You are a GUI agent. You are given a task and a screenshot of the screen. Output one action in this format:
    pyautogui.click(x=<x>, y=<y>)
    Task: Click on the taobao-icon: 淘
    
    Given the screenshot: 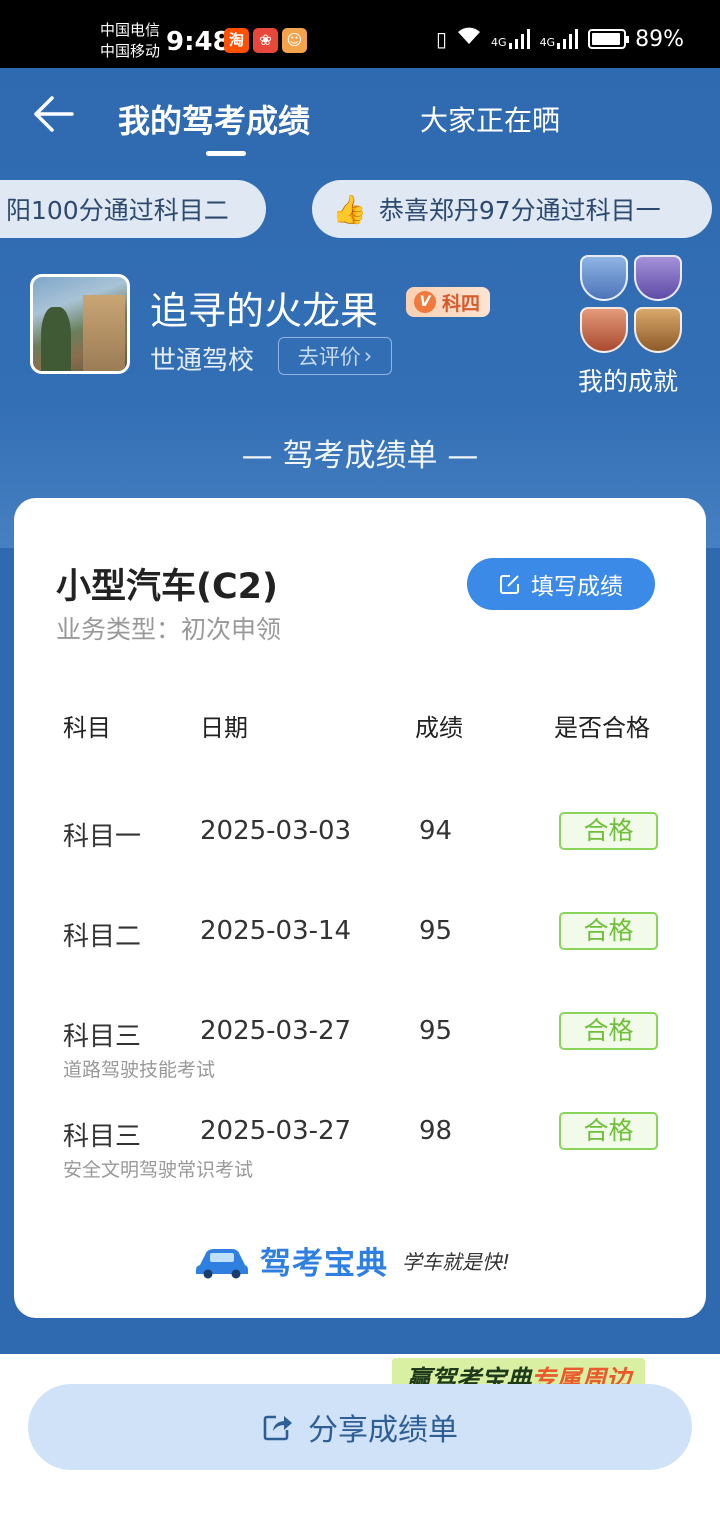 What is the action you would take?
    pyautogui.click(x=236, y=40)
    